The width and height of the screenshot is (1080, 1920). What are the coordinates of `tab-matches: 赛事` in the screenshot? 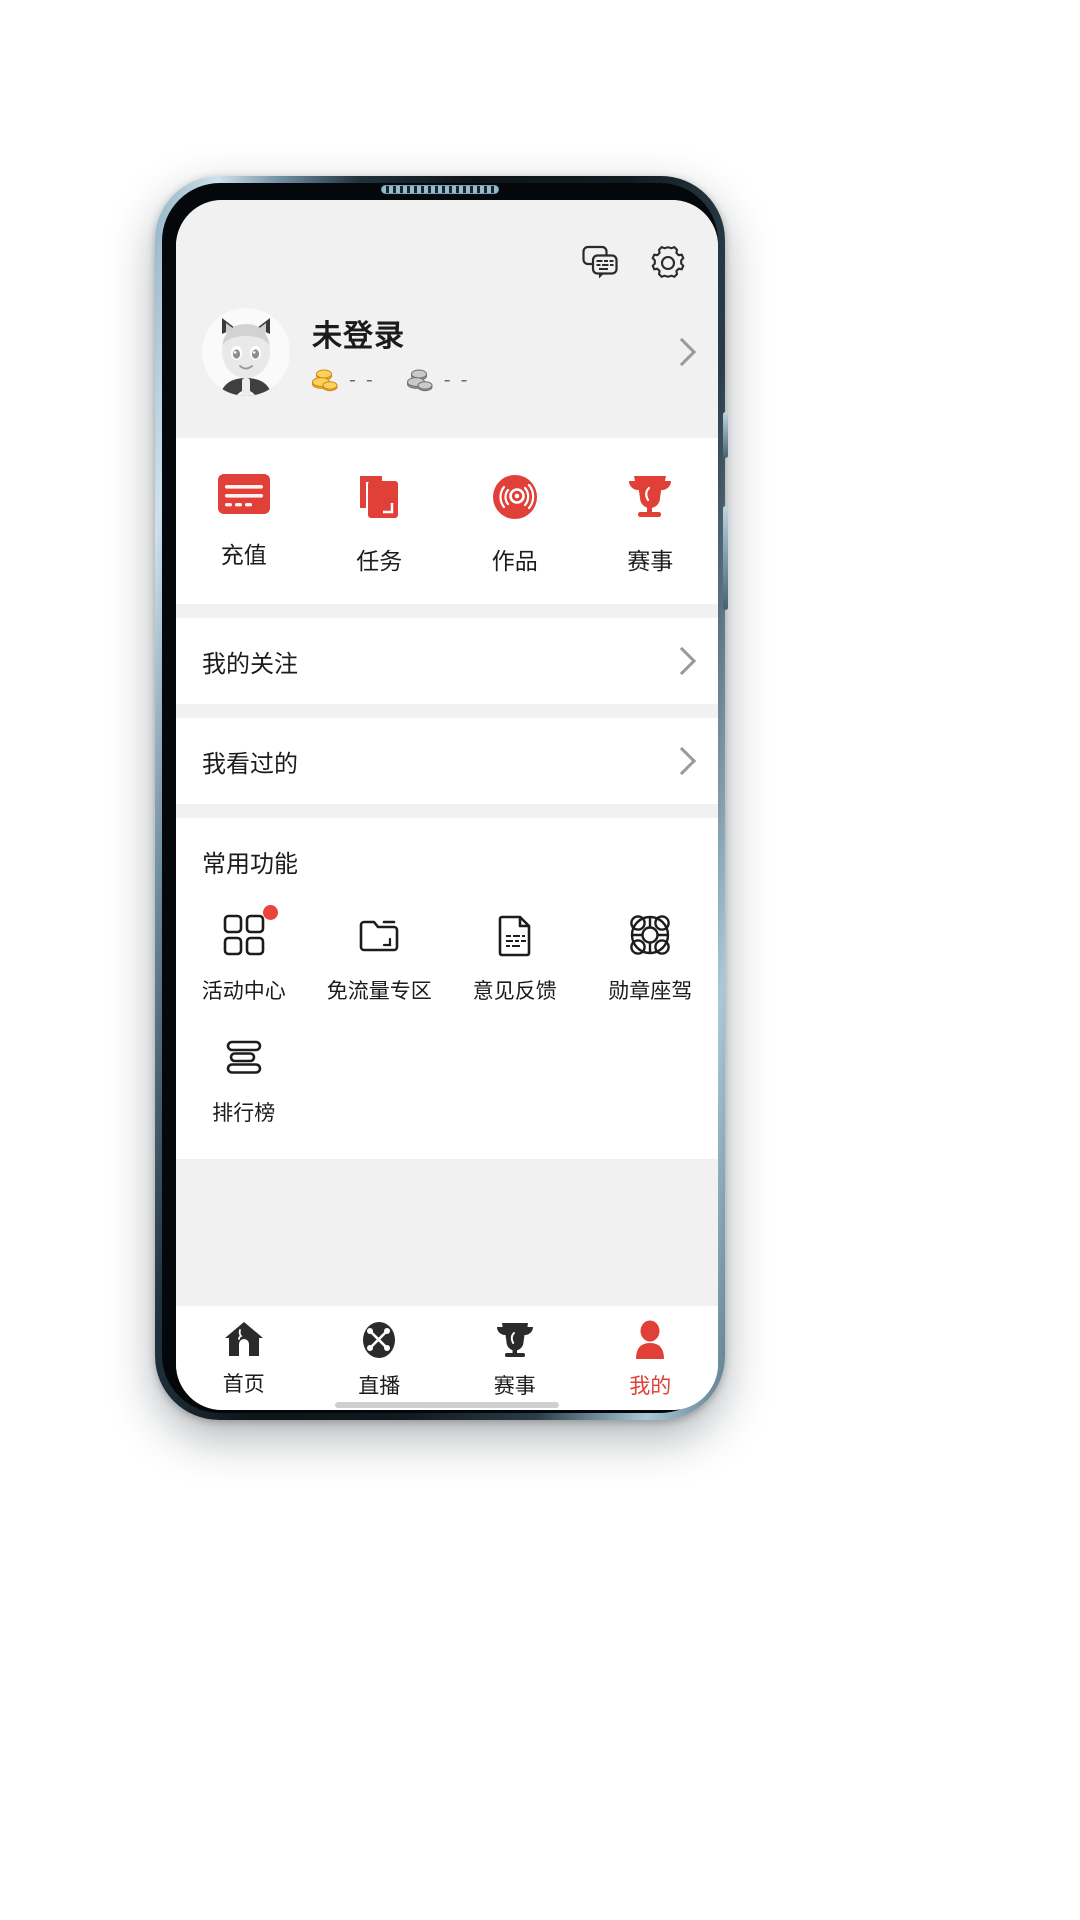 It's located at (515, 1360).